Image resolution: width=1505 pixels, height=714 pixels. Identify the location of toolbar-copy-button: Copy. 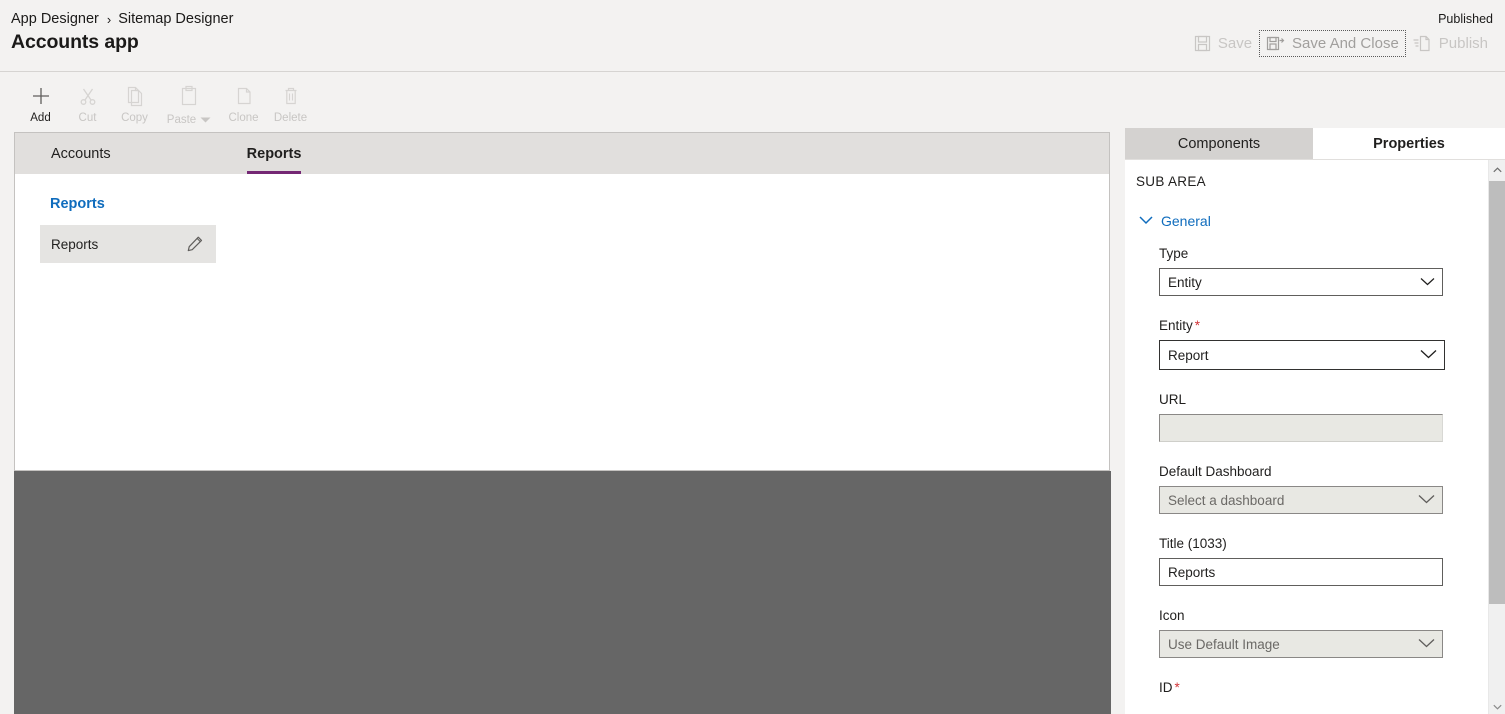
(134, 101).